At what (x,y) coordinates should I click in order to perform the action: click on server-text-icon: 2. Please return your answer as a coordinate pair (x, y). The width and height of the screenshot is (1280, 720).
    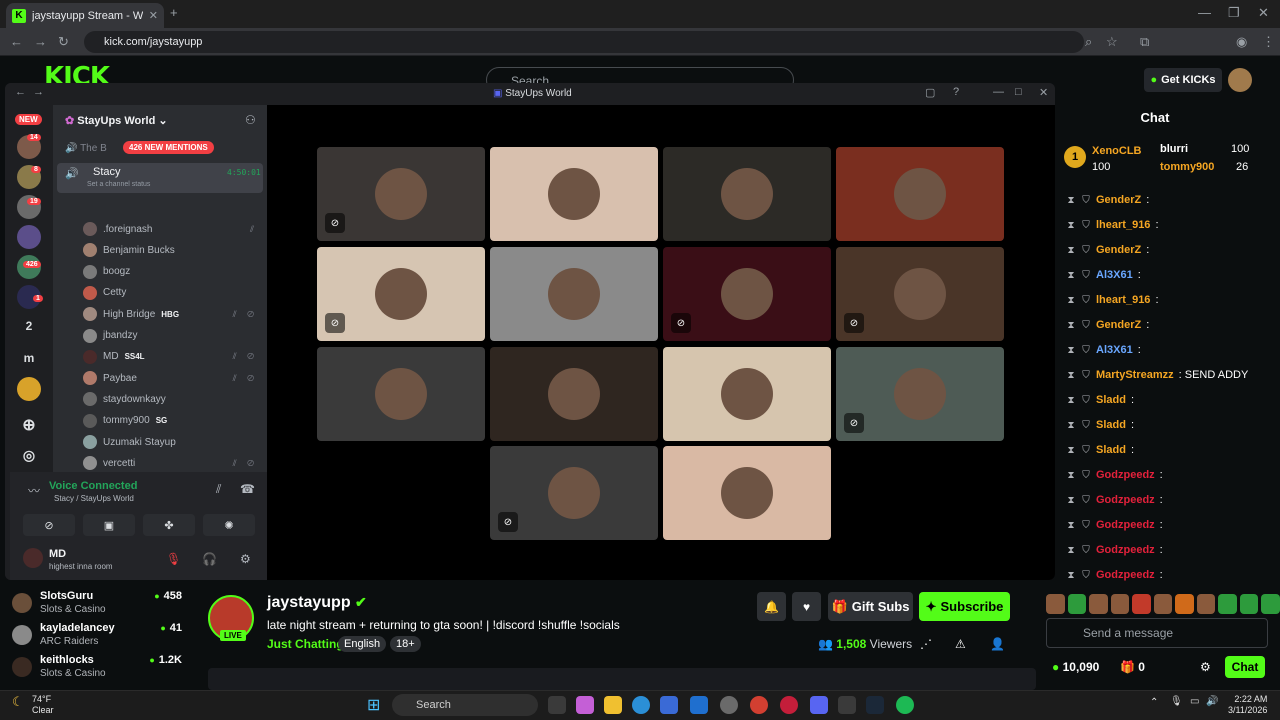
    Looking at the image, I should click on (29, 326).